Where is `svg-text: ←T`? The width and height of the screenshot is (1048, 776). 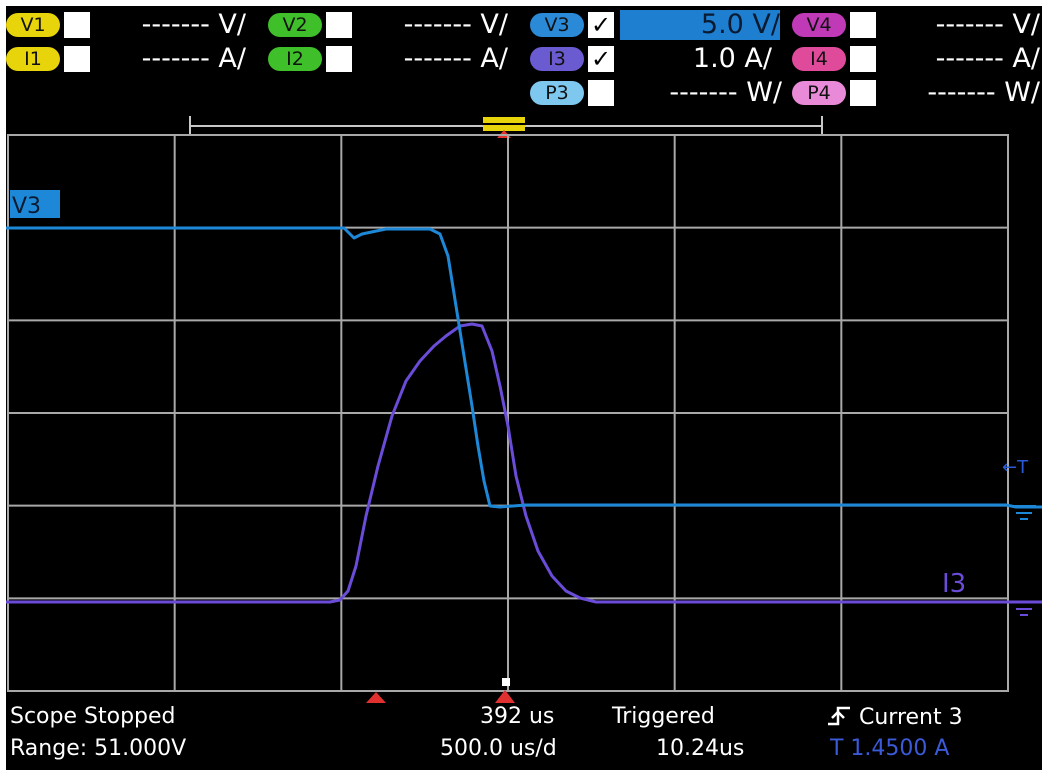 svg-text: ←T is located at coordinates (1015, 467).